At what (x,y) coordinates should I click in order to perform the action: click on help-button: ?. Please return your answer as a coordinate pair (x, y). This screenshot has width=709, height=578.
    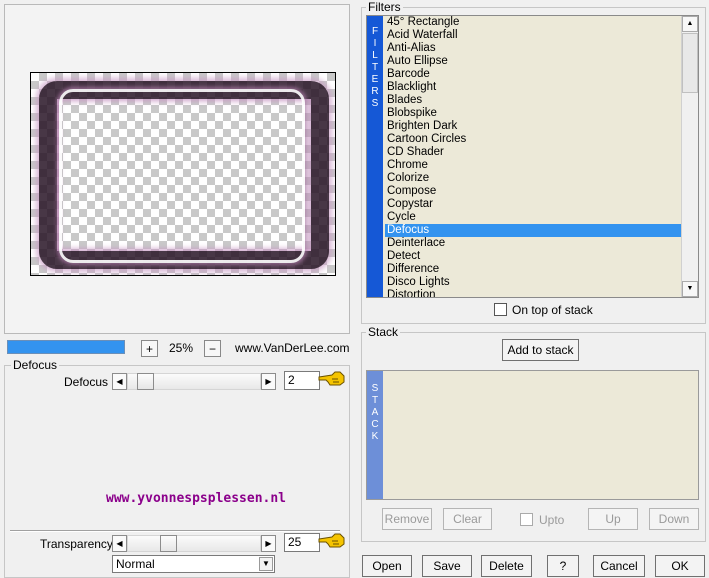
    Looking at the image, I should click on (563, 566).